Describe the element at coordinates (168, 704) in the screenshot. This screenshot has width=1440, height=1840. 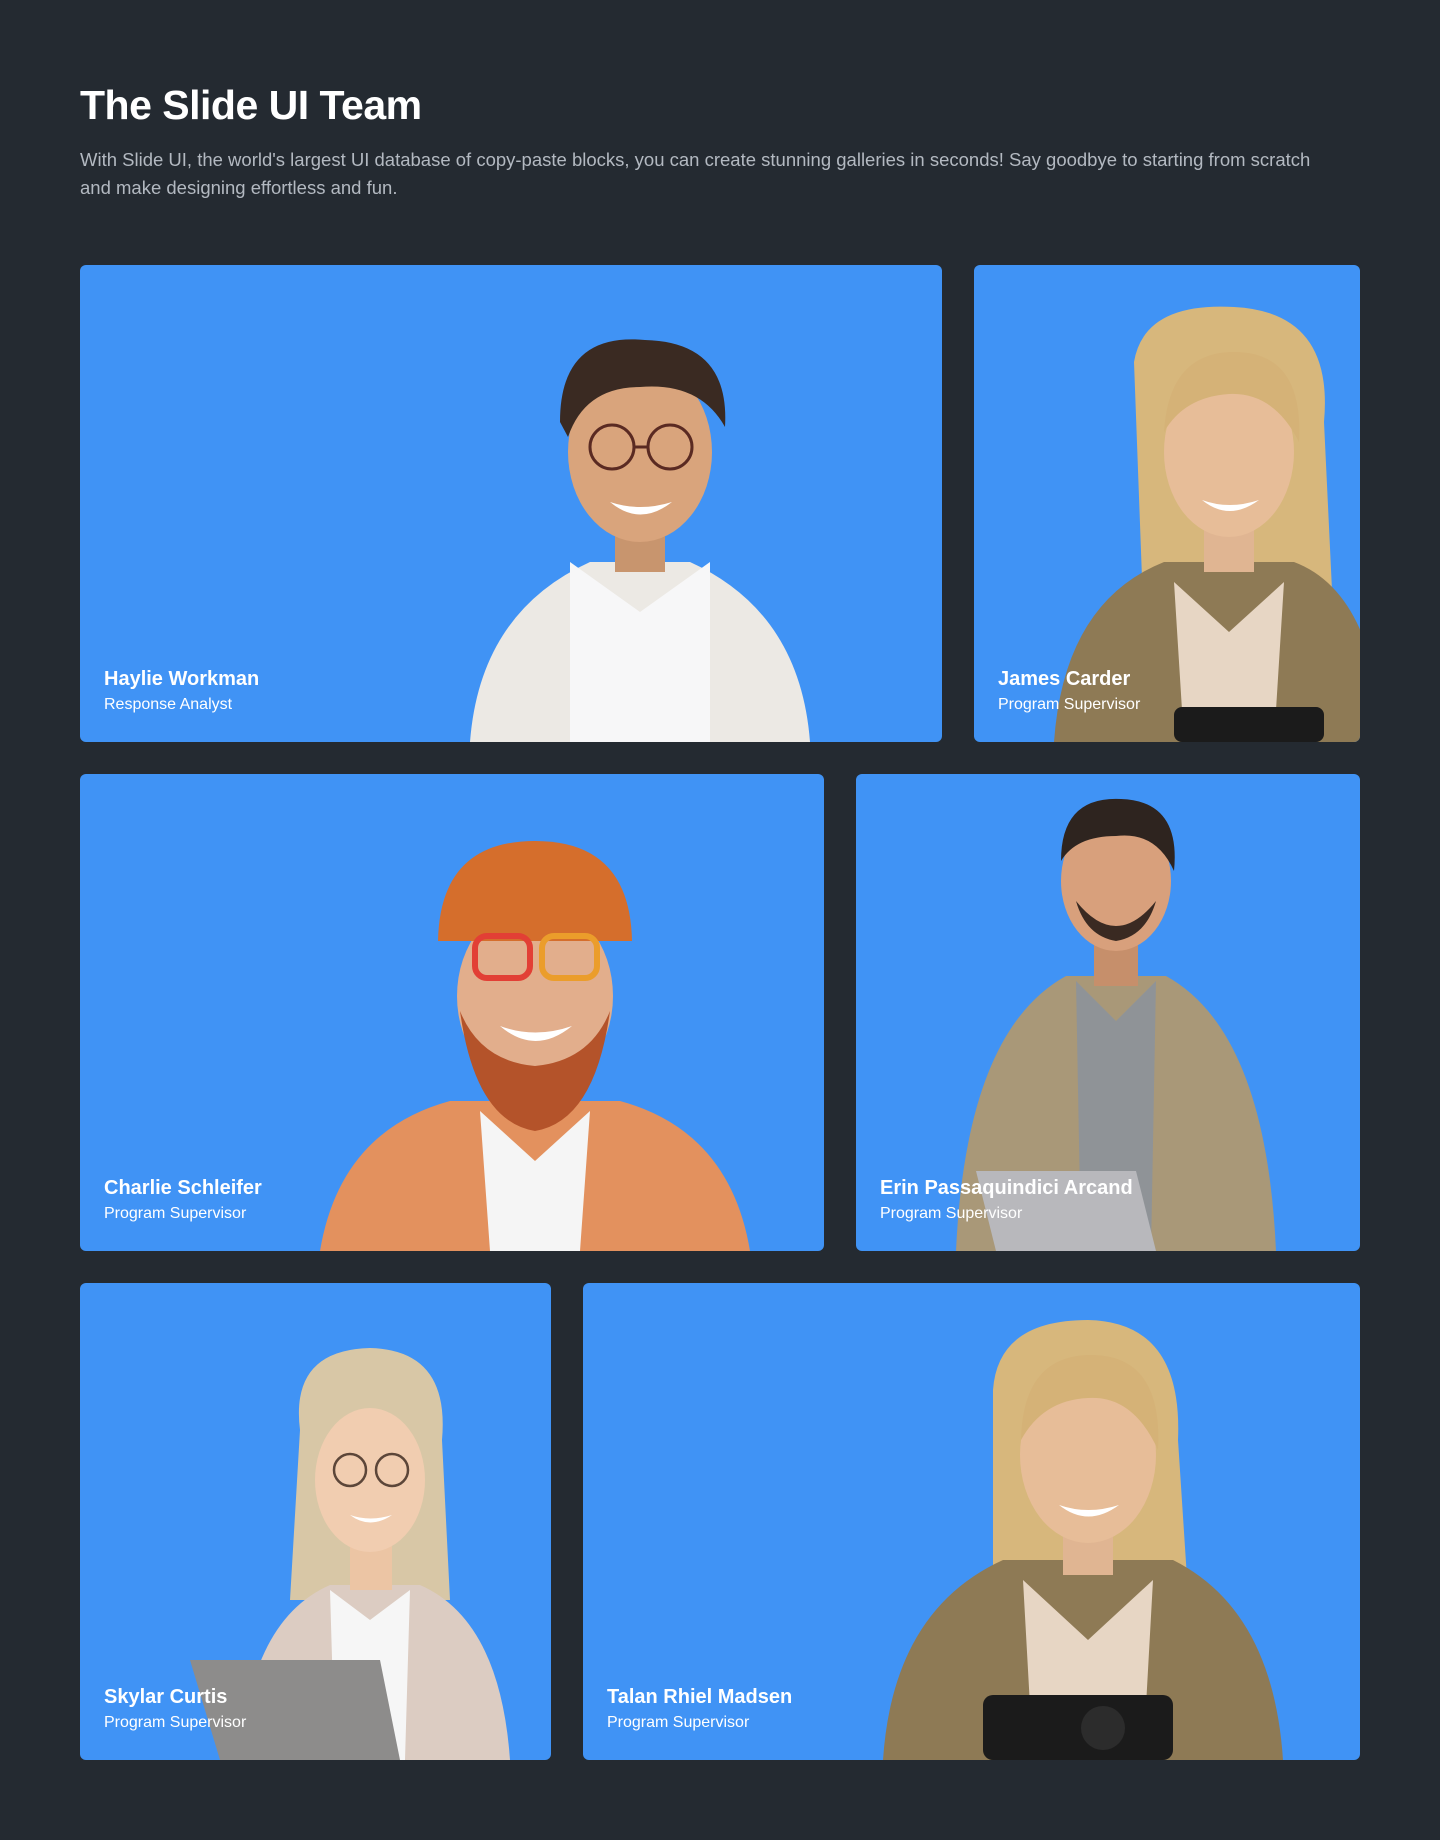
I see `member-role: Response Analyst` at that location.